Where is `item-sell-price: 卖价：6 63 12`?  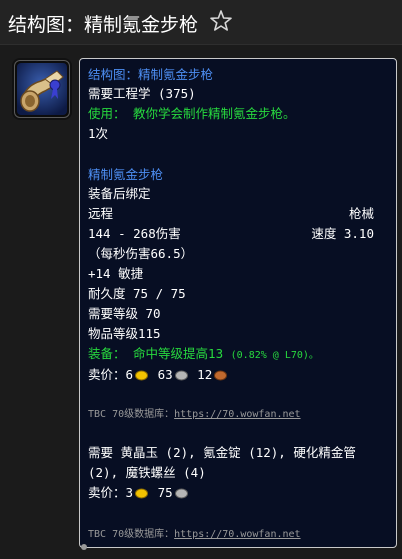 item-sell-price: 卖价：6 63 12 is located at coordinates (158, 375).